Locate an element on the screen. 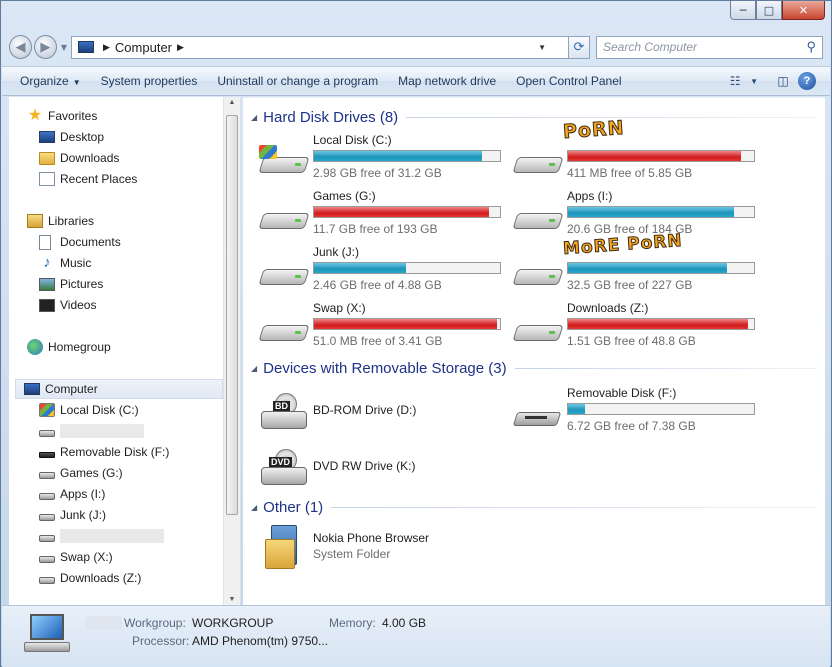  nav-documents: Documents is located at coordinates (80, 242).